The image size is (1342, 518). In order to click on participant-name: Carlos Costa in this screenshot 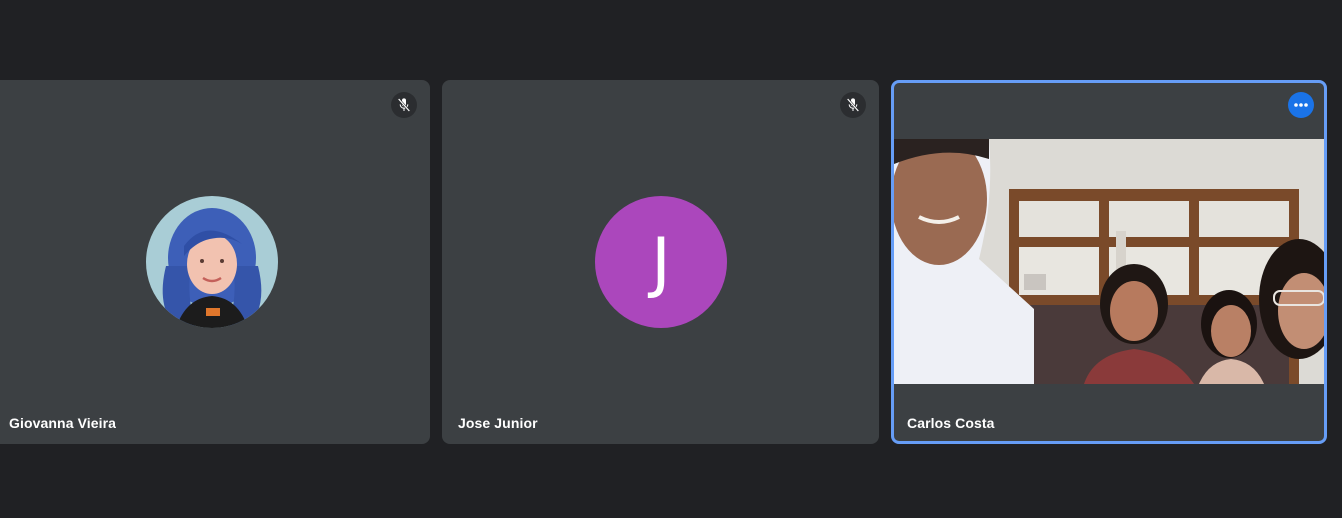, I will do `click(951, 423)`.